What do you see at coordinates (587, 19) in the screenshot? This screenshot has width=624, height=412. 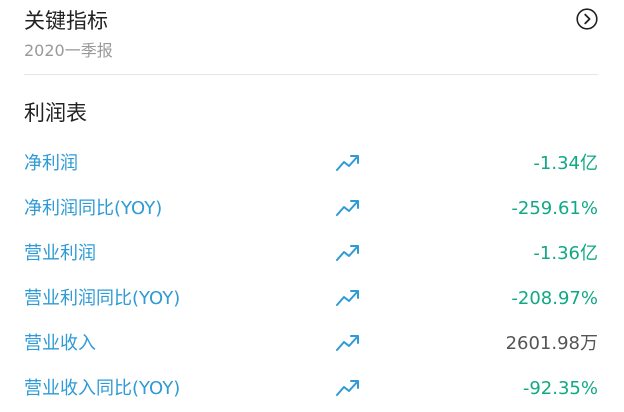 I see `chevron-right-circle-icon` at bounding box center [587, 19].